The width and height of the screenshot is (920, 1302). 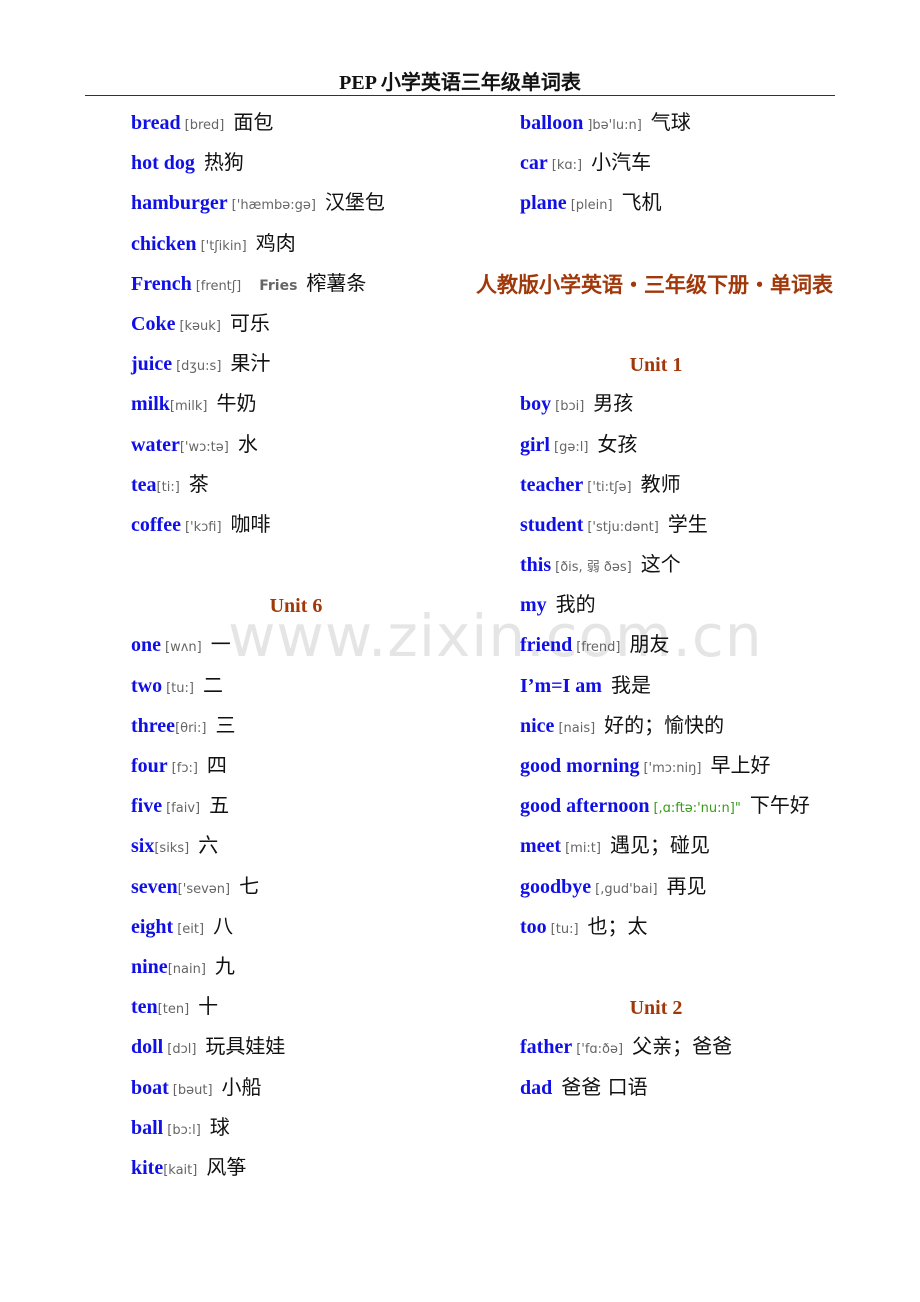 I want to click on chinese-meaning: 我的, so click(x=575, y=604).